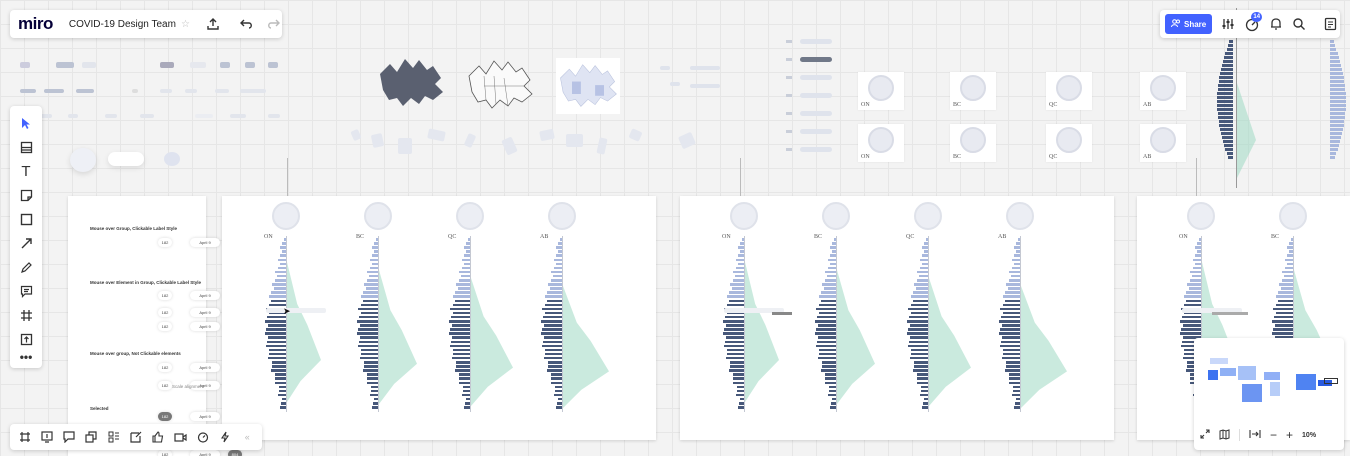  I want to click on comments-icon, so click(135, 437).